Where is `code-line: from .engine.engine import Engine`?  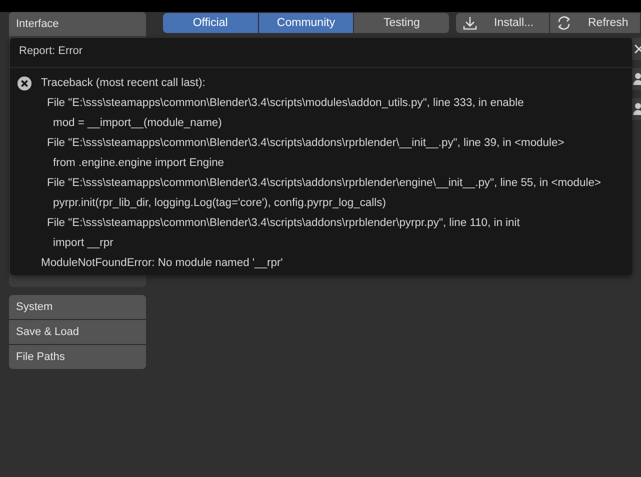 code-line: from .engine.engine import Engine is located at coordinates (139, 163).